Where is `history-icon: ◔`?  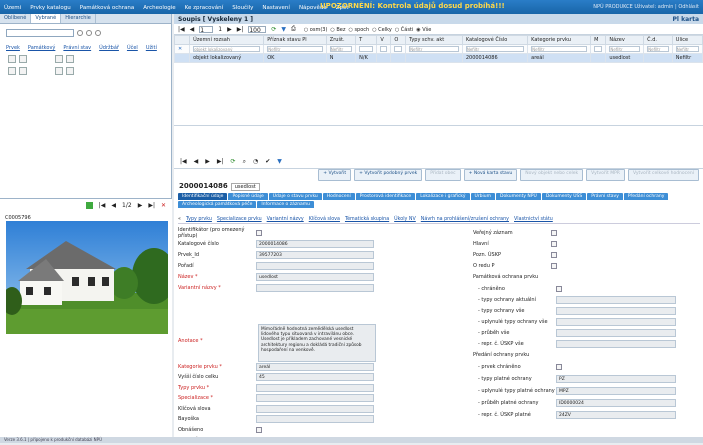
history-icon: ◔ is located at coordinates (255, 161).